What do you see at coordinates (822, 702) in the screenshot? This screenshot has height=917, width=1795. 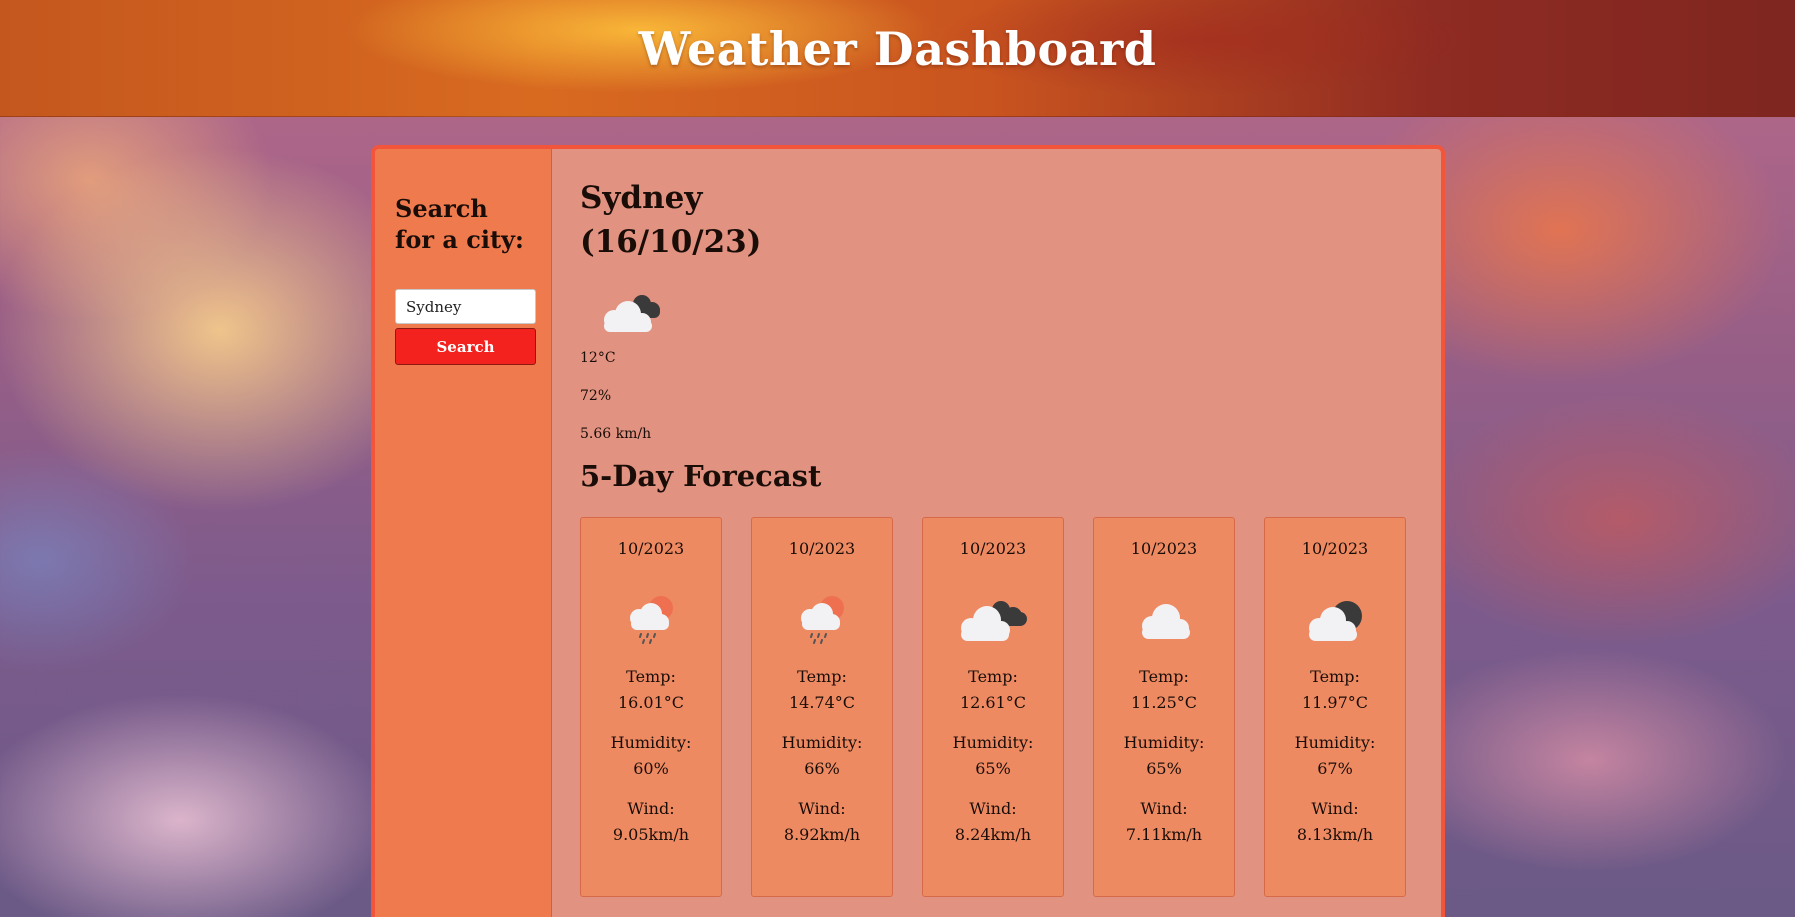 I see `temp-value: 14.74°C` at bounding box center [822, 702].